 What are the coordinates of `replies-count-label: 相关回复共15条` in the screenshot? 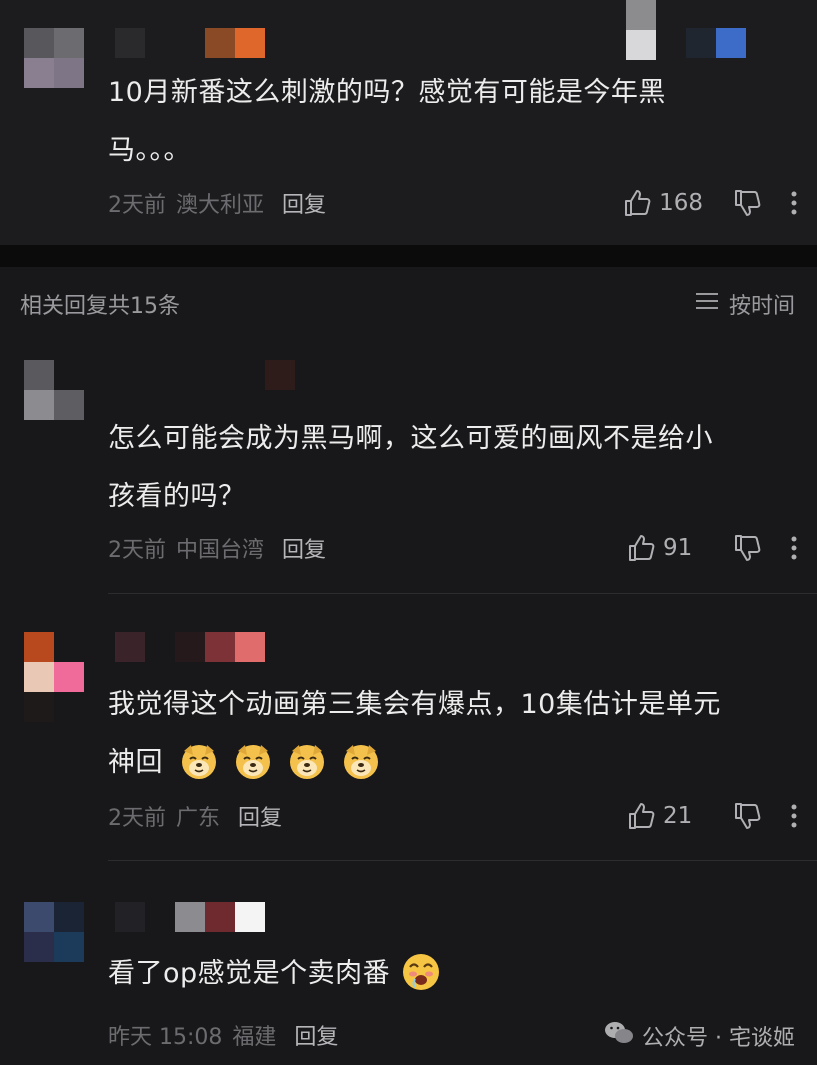 It's located at (100, 306).